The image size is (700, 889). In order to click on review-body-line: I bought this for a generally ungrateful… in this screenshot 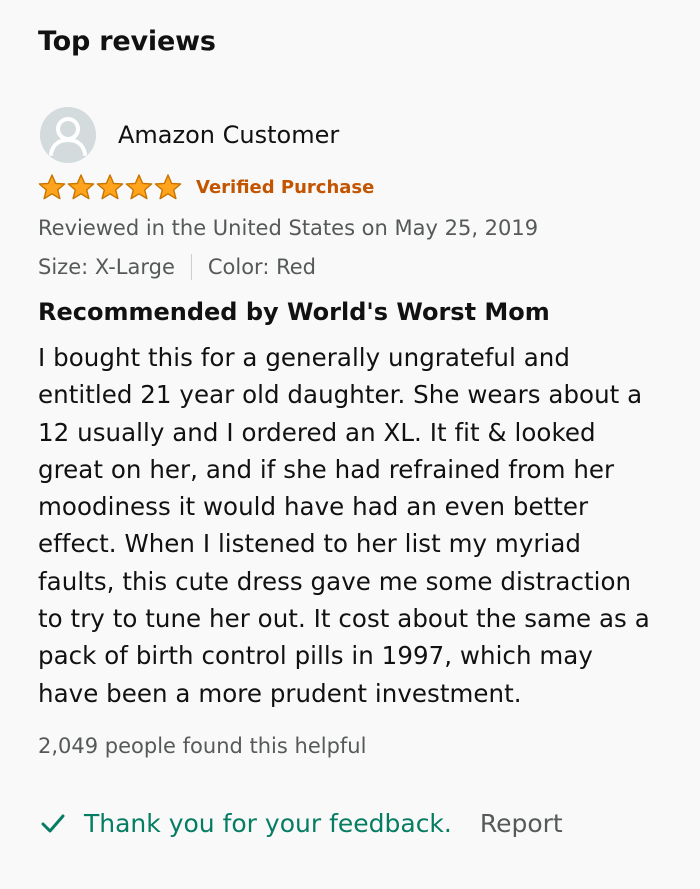, I will do `click(304, 357)`.